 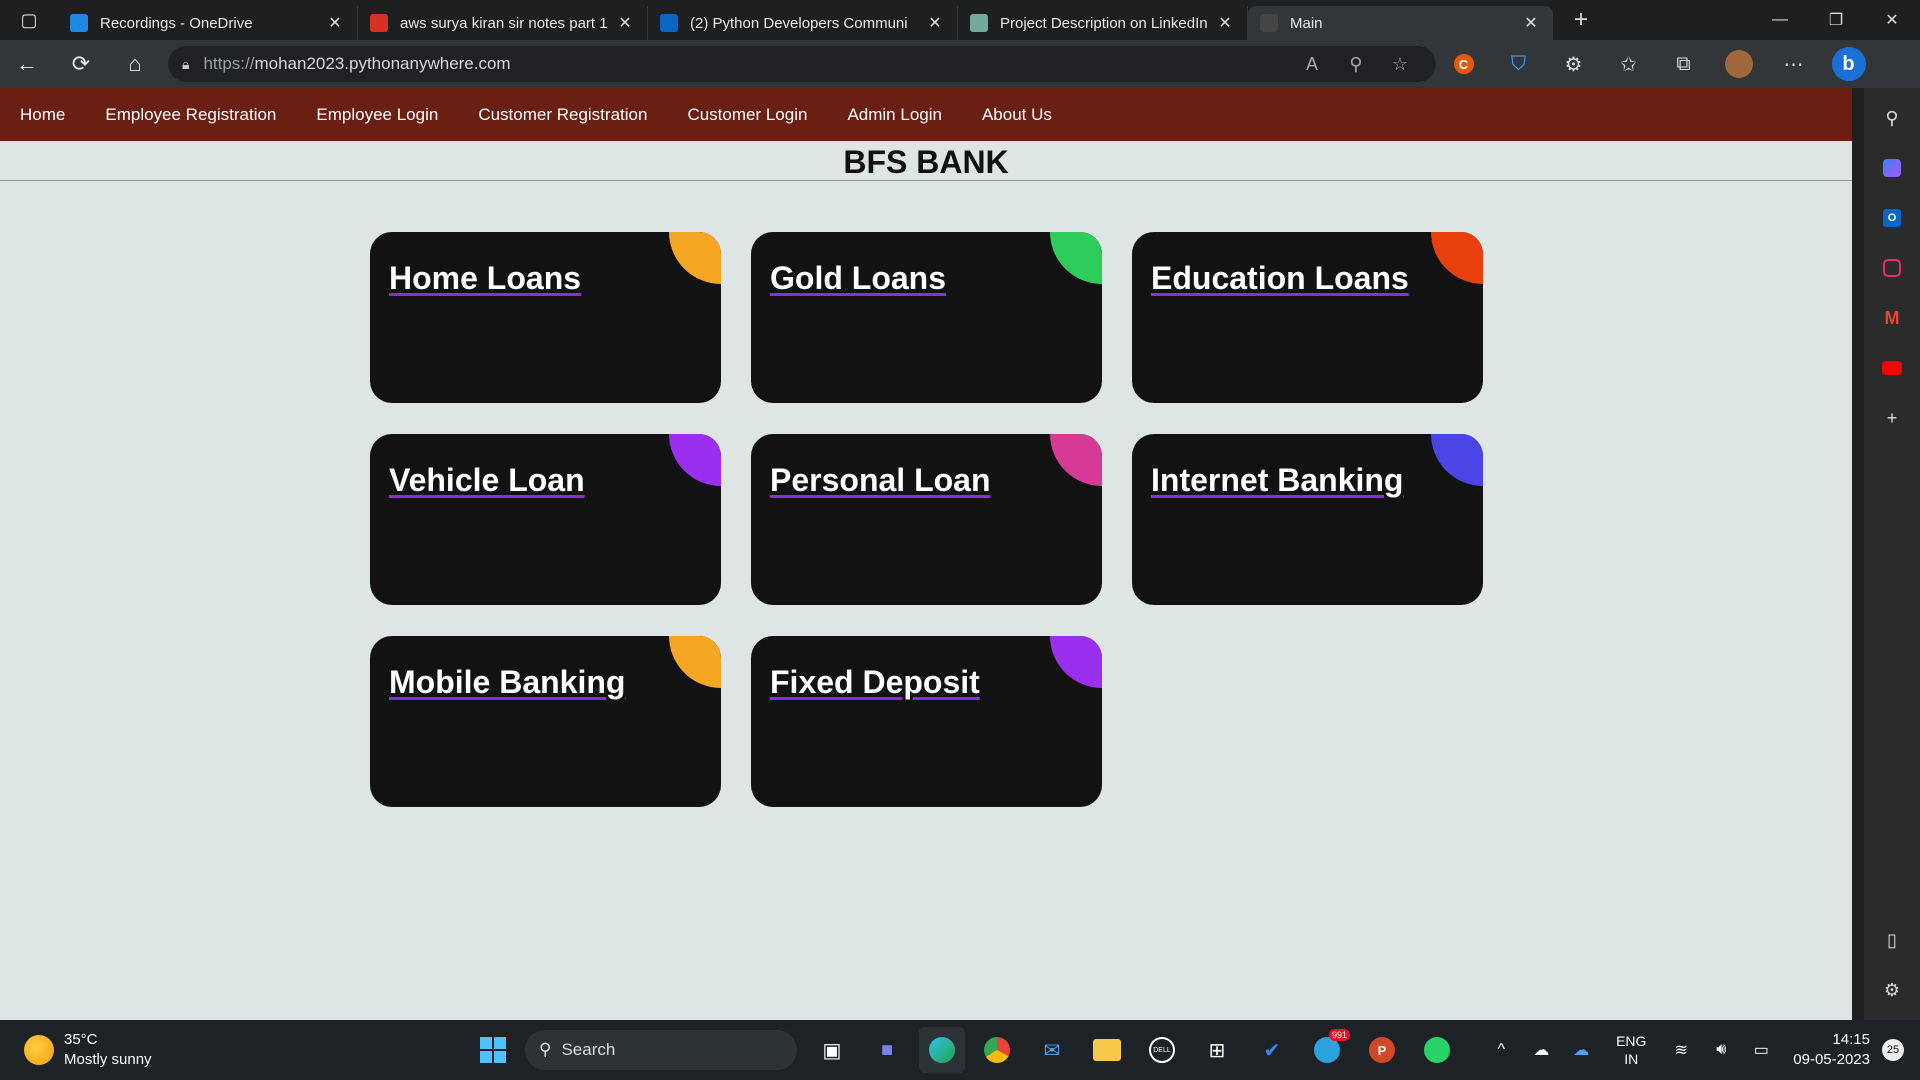 What do you see at coordinates (1518, 64) in the screenshot?
I see `shield-extension-icon: ⛉` at bounding box center [1518, 64].